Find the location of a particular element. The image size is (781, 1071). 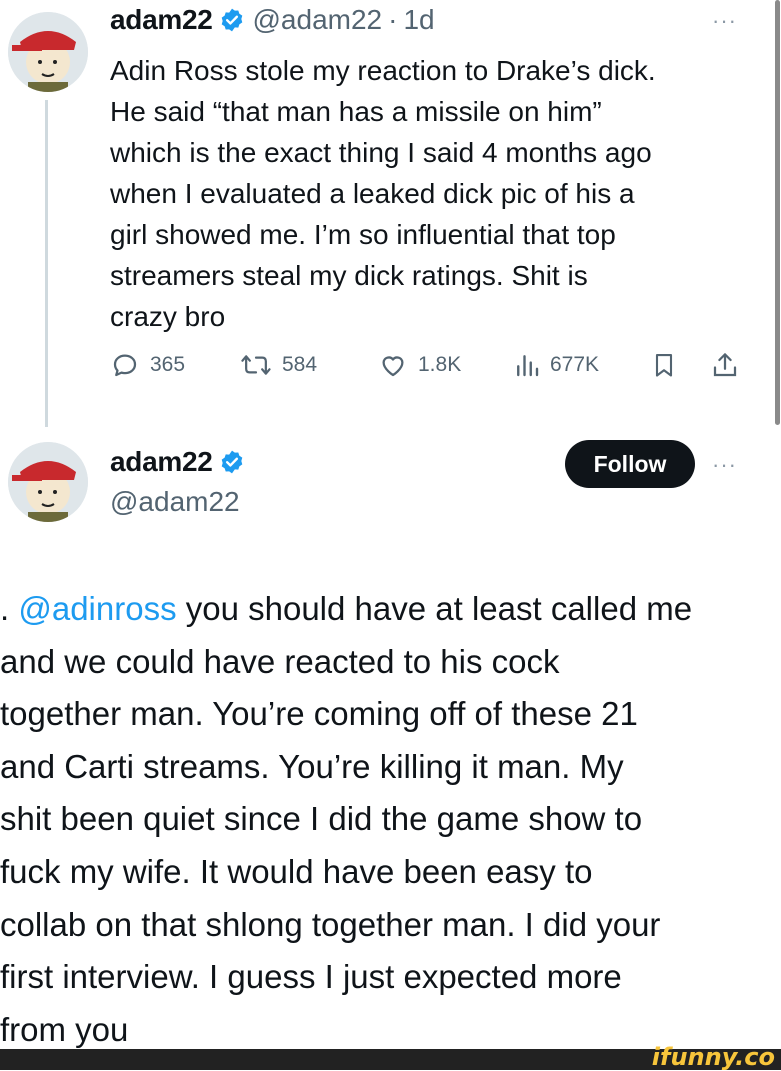

follow-button: Follow is located at coordinates (630, 464).